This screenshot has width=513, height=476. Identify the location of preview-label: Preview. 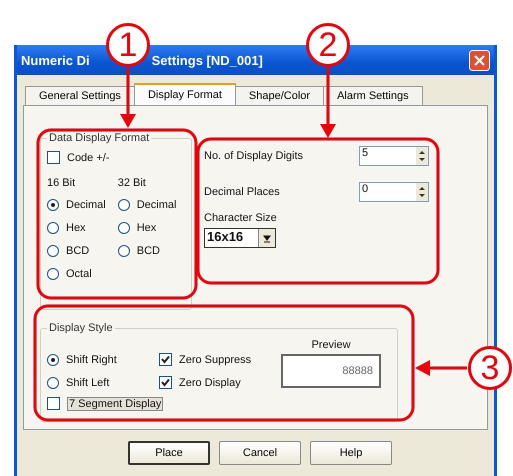
(331, 345).